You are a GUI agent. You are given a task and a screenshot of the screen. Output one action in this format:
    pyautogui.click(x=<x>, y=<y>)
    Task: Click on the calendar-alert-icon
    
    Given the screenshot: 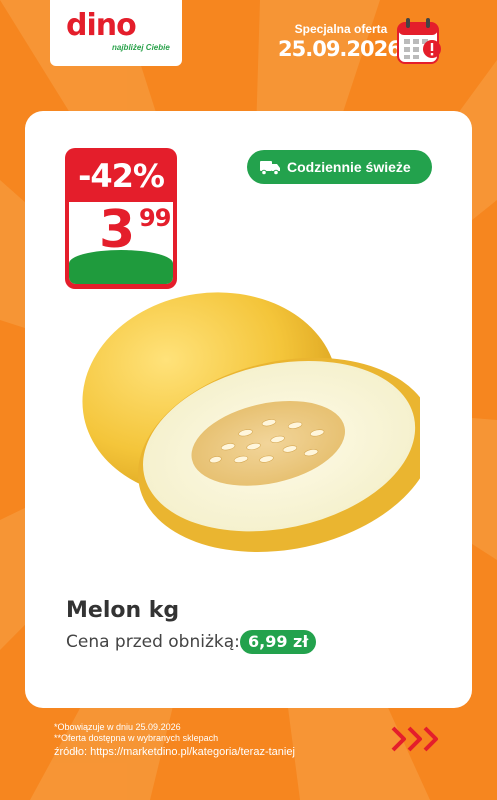 What is the action you would take?
    pyautogui.click(x=419, y=41)
    